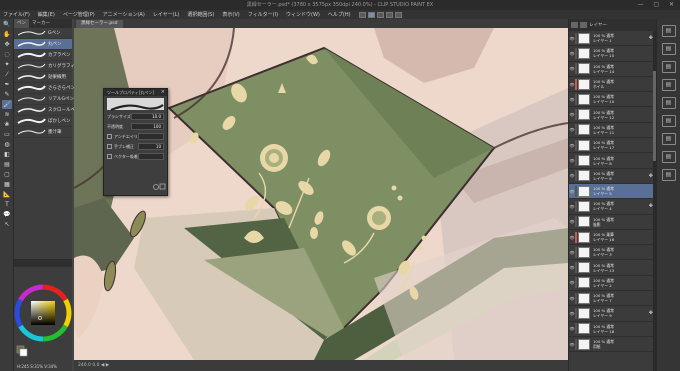 The width and height of the screenshot is (680, 371). Describe the element at coordinates (612, 161) in the screenshot. I see `layer-row: 👁 100 % 通常 レイヤー 8` at that location.